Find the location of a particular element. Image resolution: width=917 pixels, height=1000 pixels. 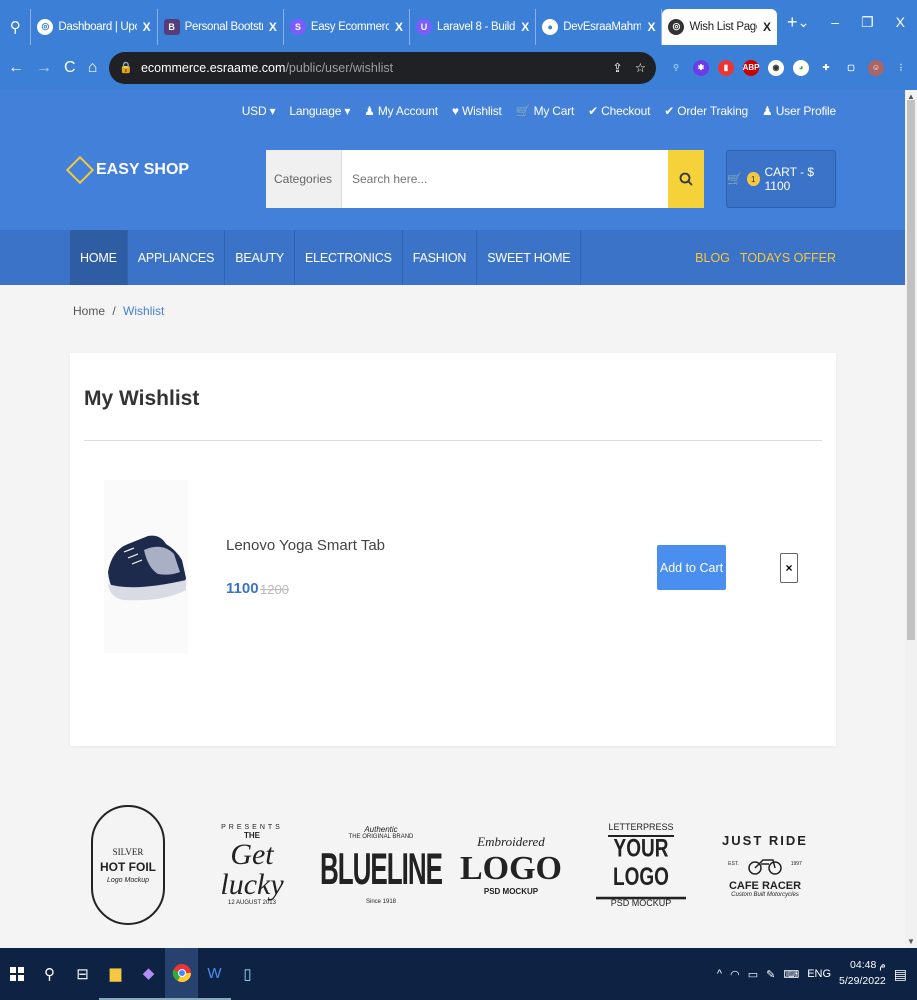

tab-easy-ecommerce: S Easy Ecommerce Adr X is located at coordinates (347, 26).